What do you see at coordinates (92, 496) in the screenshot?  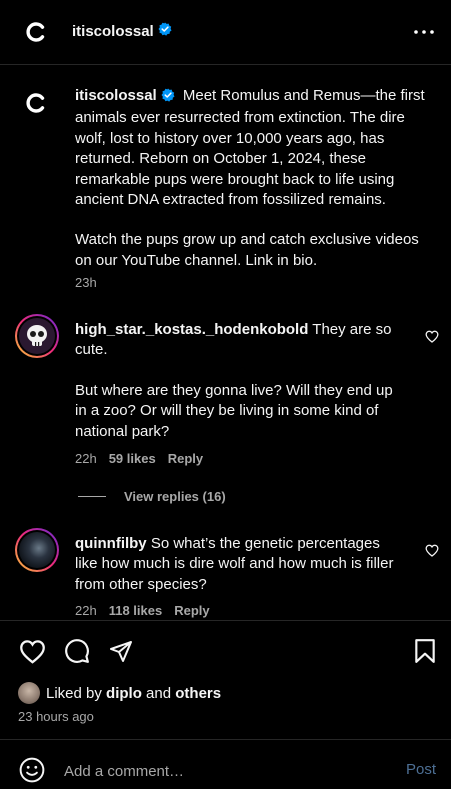 I see `view-replies-divider` at bounding box center [92, 496].